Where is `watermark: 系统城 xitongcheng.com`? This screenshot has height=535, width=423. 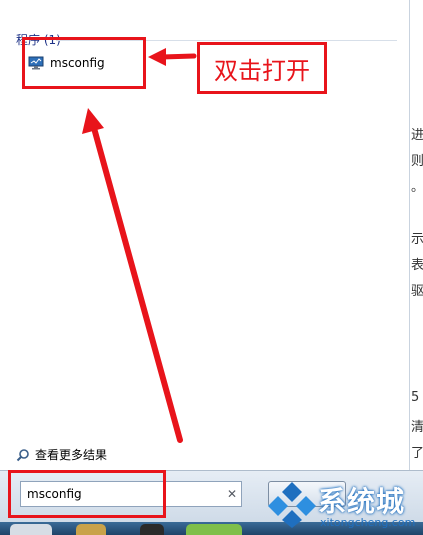
watermark: 系统城 xitongcheng.com is located at coordinates (345, 505).